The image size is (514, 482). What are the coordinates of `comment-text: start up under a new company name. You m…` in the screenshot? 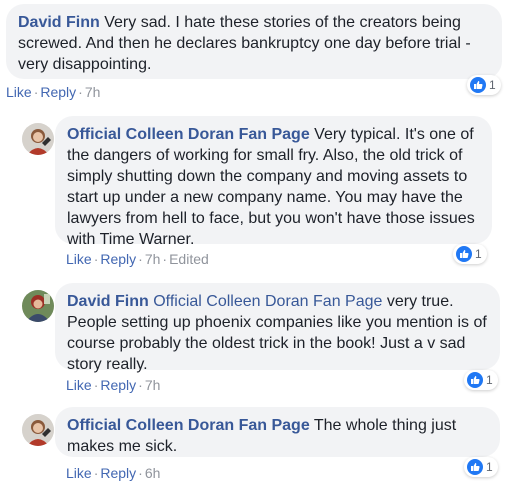 It's located at (265, 197).